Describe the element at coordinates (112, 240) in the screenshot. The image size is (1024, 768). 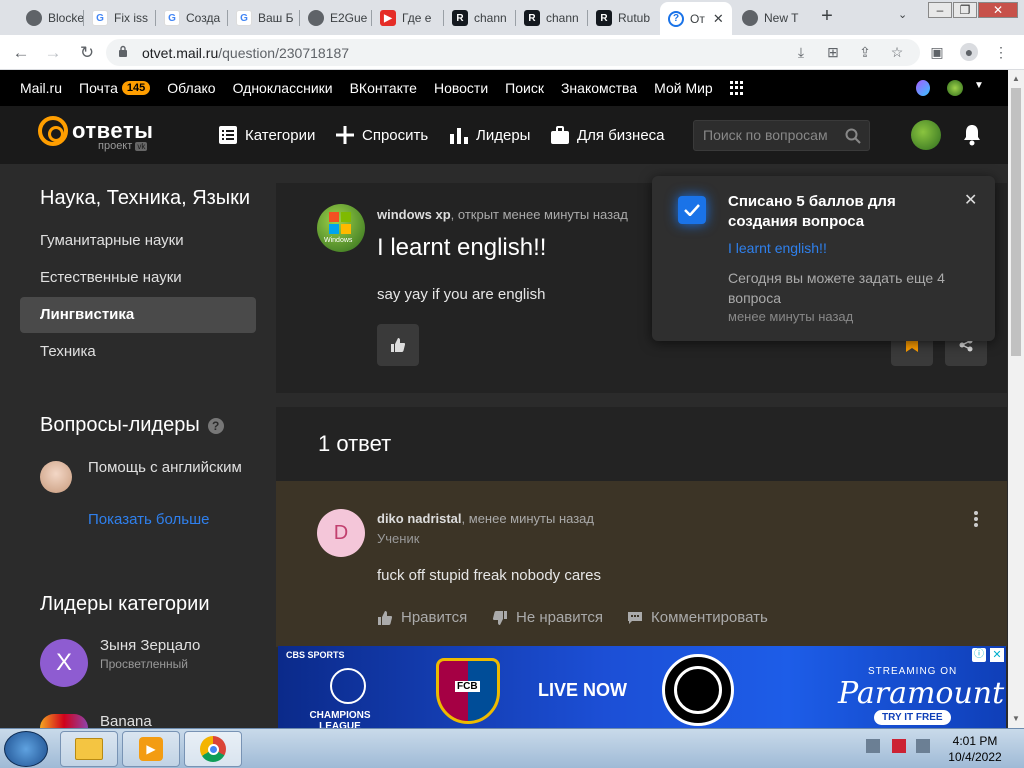
I see `sidebar-item-humanities: Гуманитарные науки` at that location.